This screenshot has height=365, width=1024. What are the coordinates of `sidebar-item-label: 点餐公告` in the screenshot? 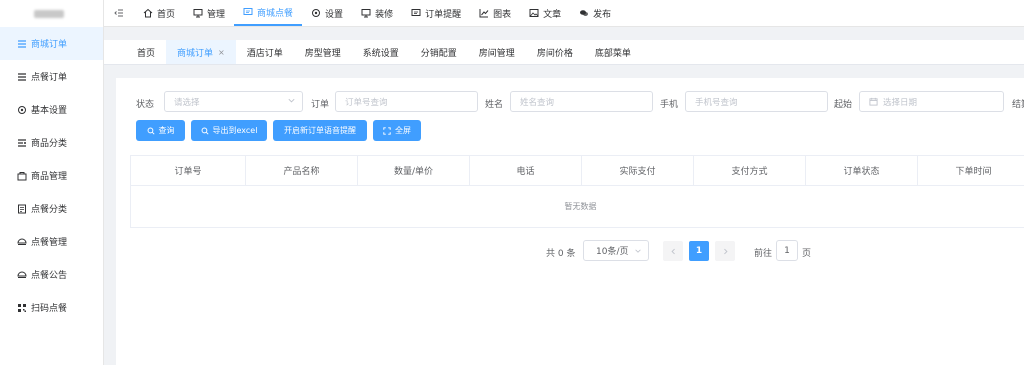 It's located at (49, 276).